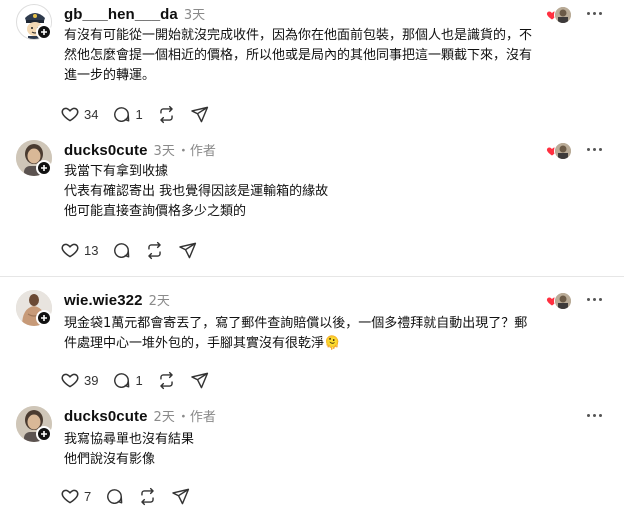 This screenshot has height=514, width=624. I want to click on like-button: 34, so click(79, 114).